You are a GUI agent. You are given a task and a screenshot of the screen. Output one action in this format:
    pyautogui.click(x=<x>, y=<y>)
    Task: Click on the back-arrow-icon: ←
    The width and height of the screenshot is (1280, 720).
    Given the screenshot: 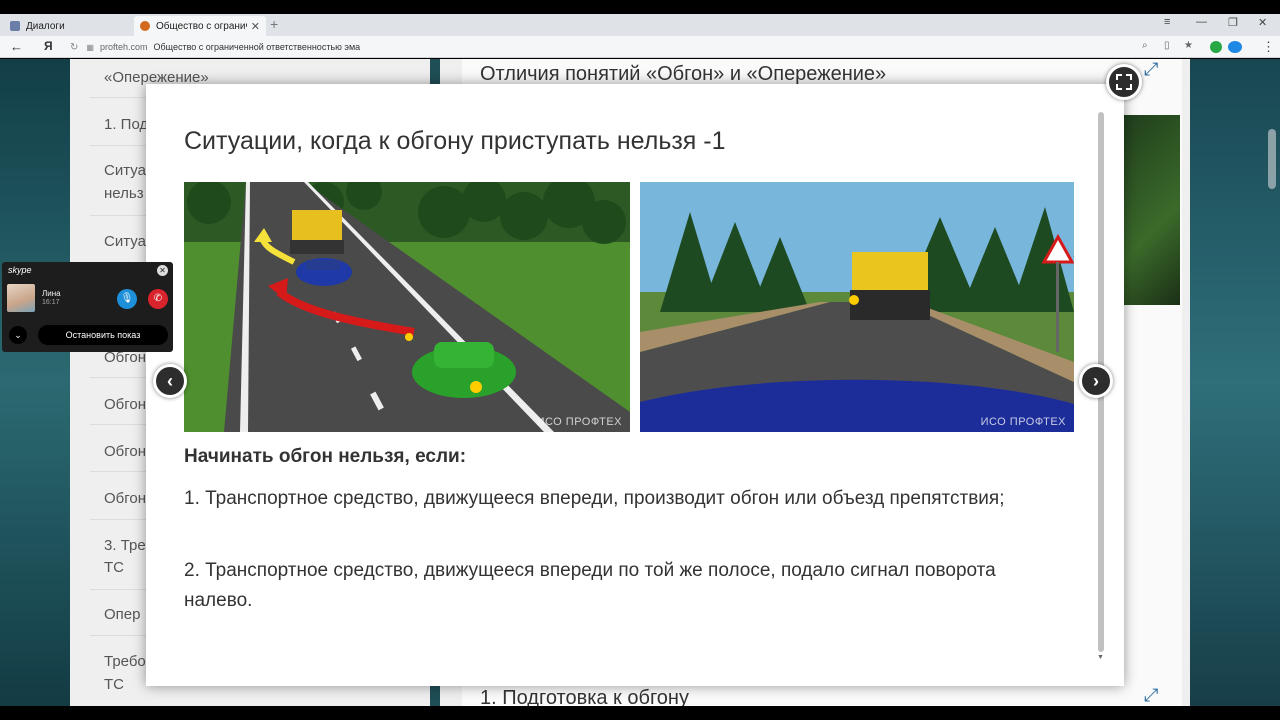 What is the action you would take?
    pyautogui.click(x=16, y=46)
    